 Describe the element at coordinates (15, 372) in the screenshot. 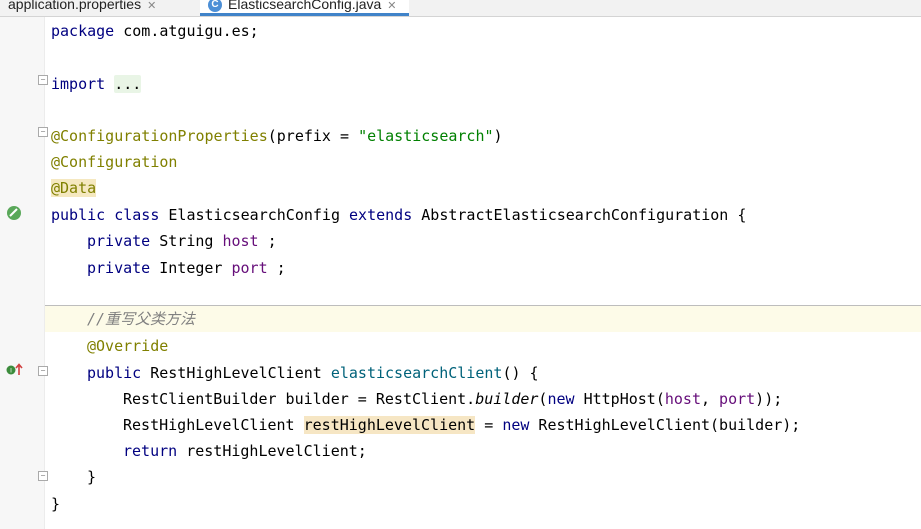

I see `implements-override-icon: I` at that location.